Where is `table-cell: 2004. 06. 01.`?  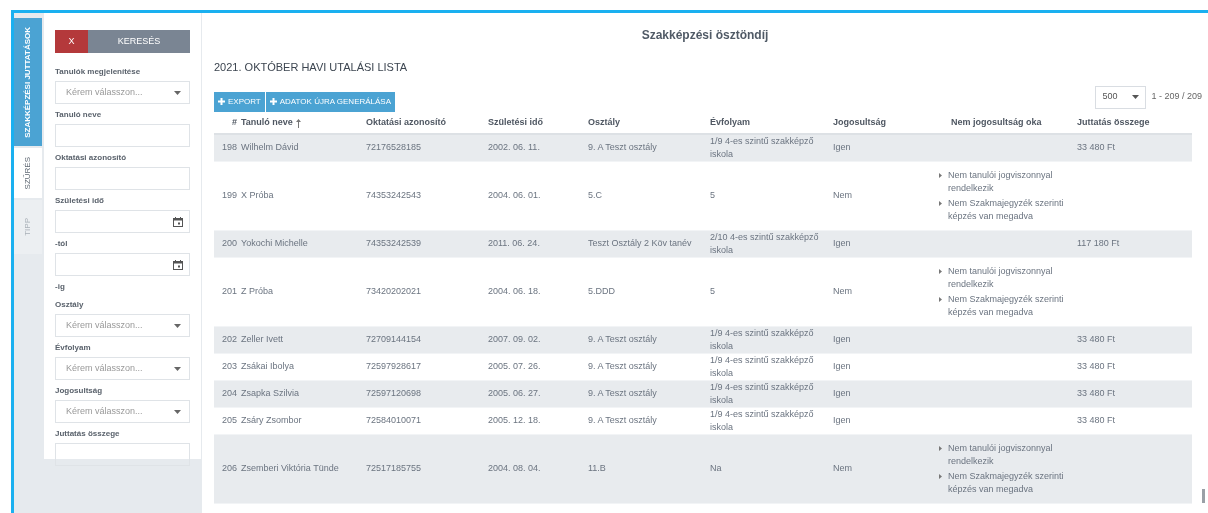 table-cell: 2004. 06. 01. is located at coordinates (514, 195).